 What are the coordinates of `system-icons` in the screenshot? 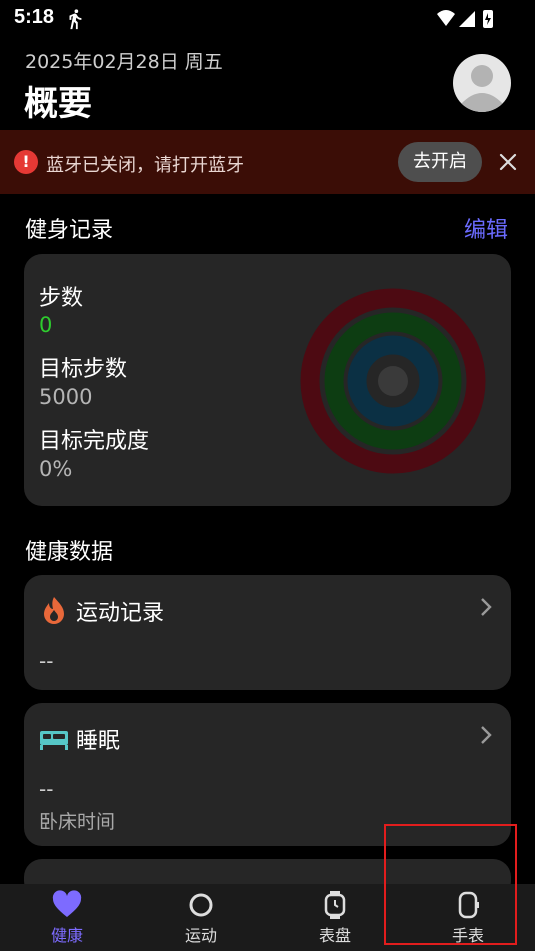 It's located at (465, 19).